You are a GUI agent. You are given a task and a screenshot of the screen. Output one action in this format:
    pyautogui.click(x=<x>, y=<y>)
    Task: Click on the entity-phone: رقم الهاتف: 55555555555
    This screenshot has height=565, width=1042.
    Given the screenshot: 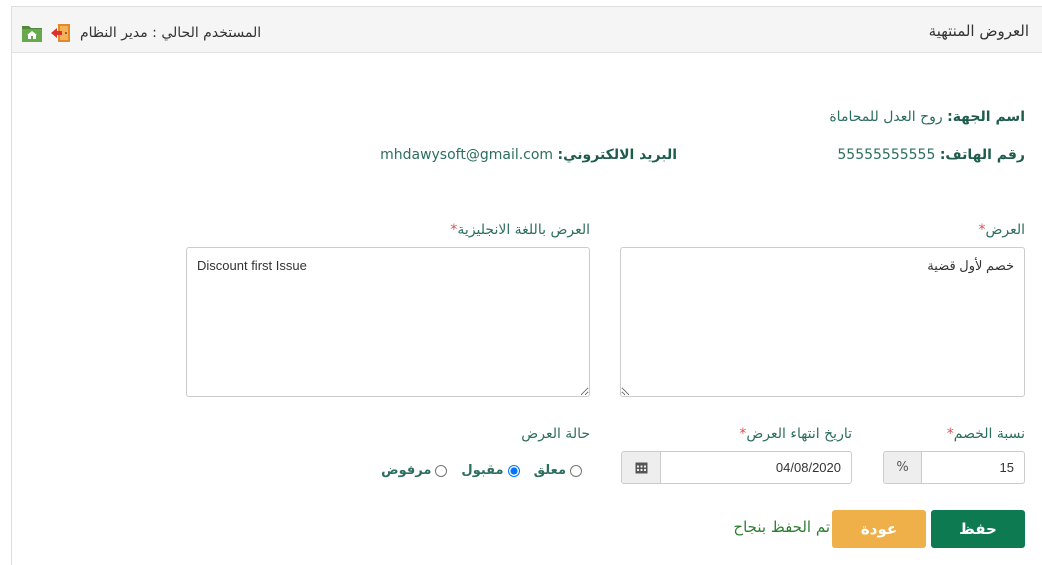 What is the action you would take?
    pyautogui.click(x=931, y=155)
    